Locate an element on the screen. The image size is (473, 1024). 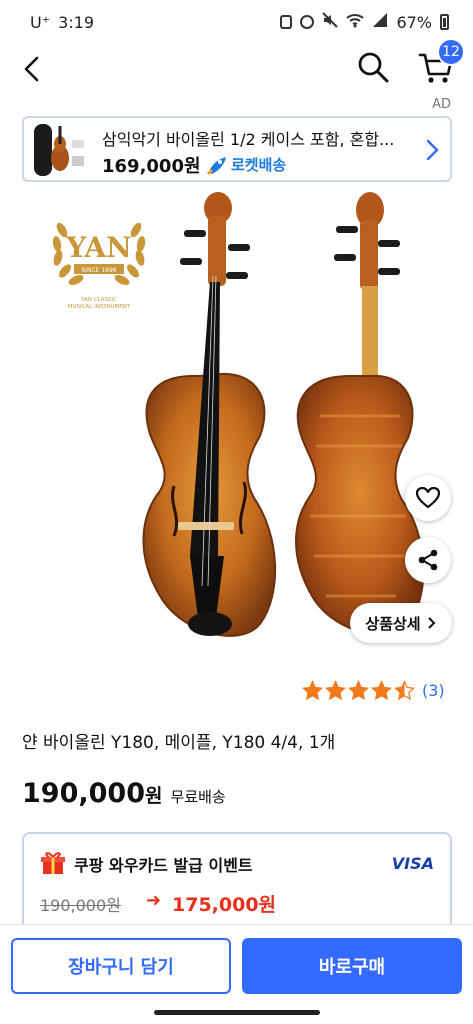
price-unit: 원 is located at coordinates (153, 796).